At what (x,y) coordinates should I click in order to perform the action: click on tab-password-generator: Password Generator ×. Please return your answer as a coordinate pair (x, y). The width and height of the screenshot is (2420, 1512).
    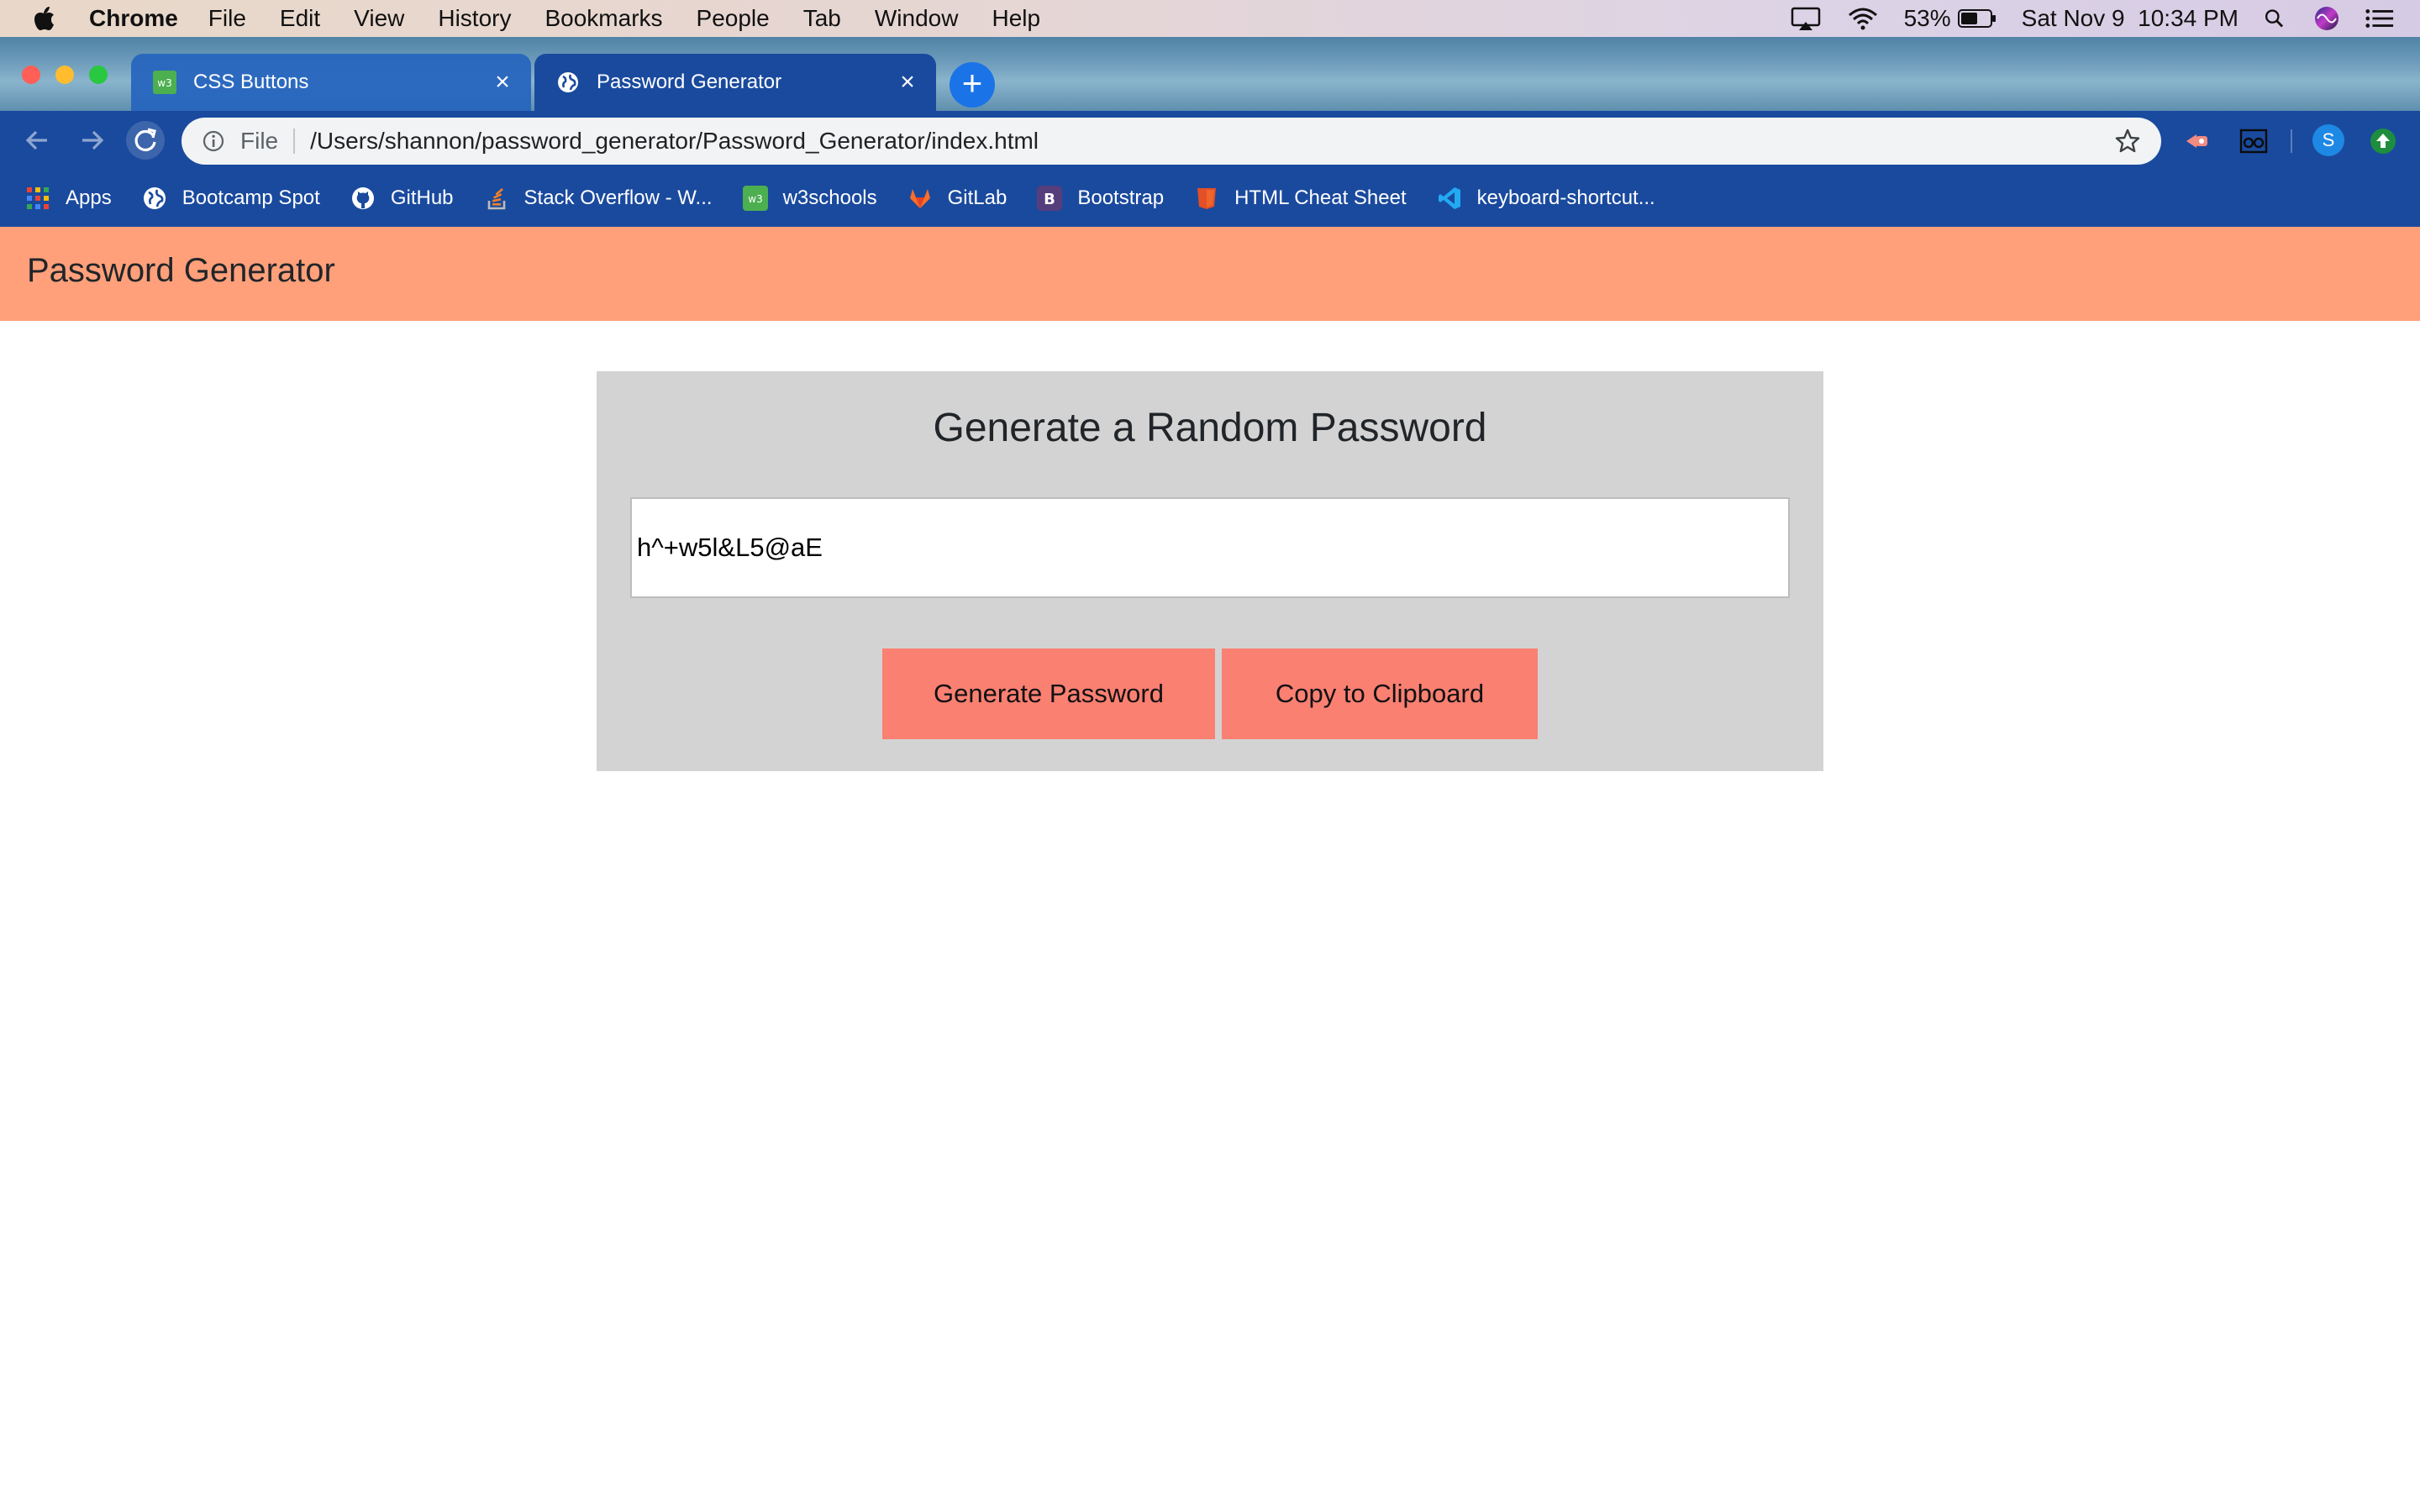
    Looking at the image, I should click on (735, 82).